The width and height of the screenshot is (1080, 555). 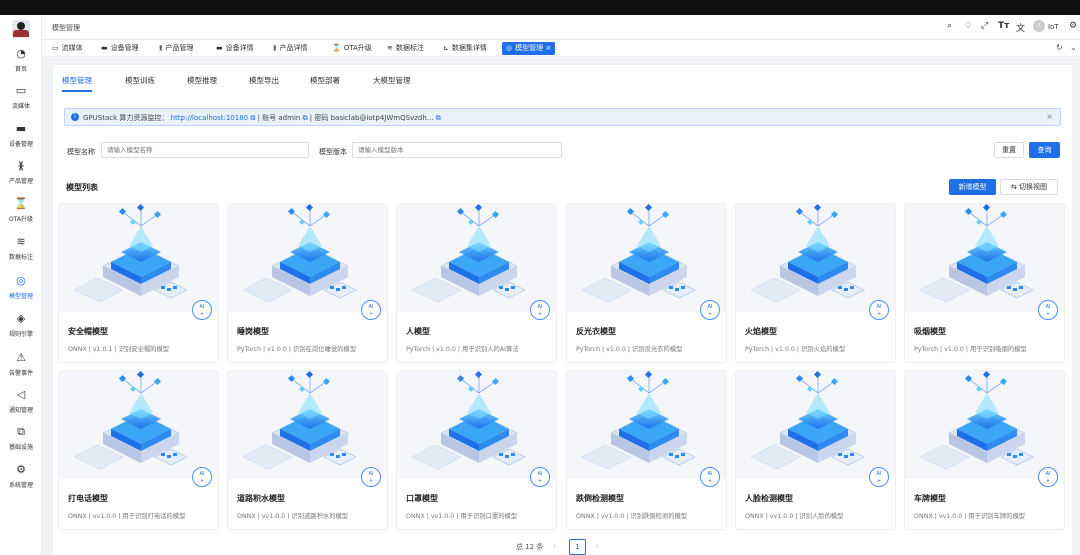 I want to click on model-description: ONNX | v1.0.1 | 识别安全帽的模型, so click(x=119, y=349).